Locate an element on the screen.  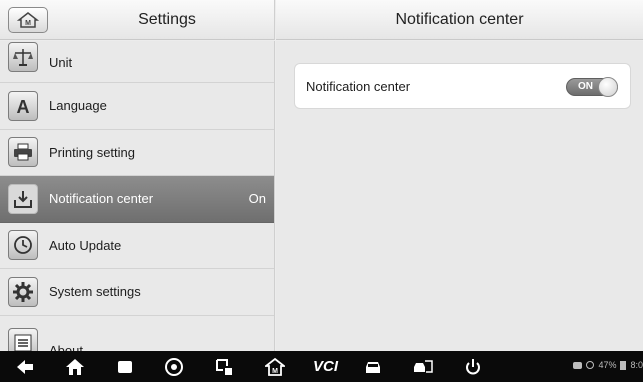
sidebar-item-value: On is located at coordinates (257, 199).